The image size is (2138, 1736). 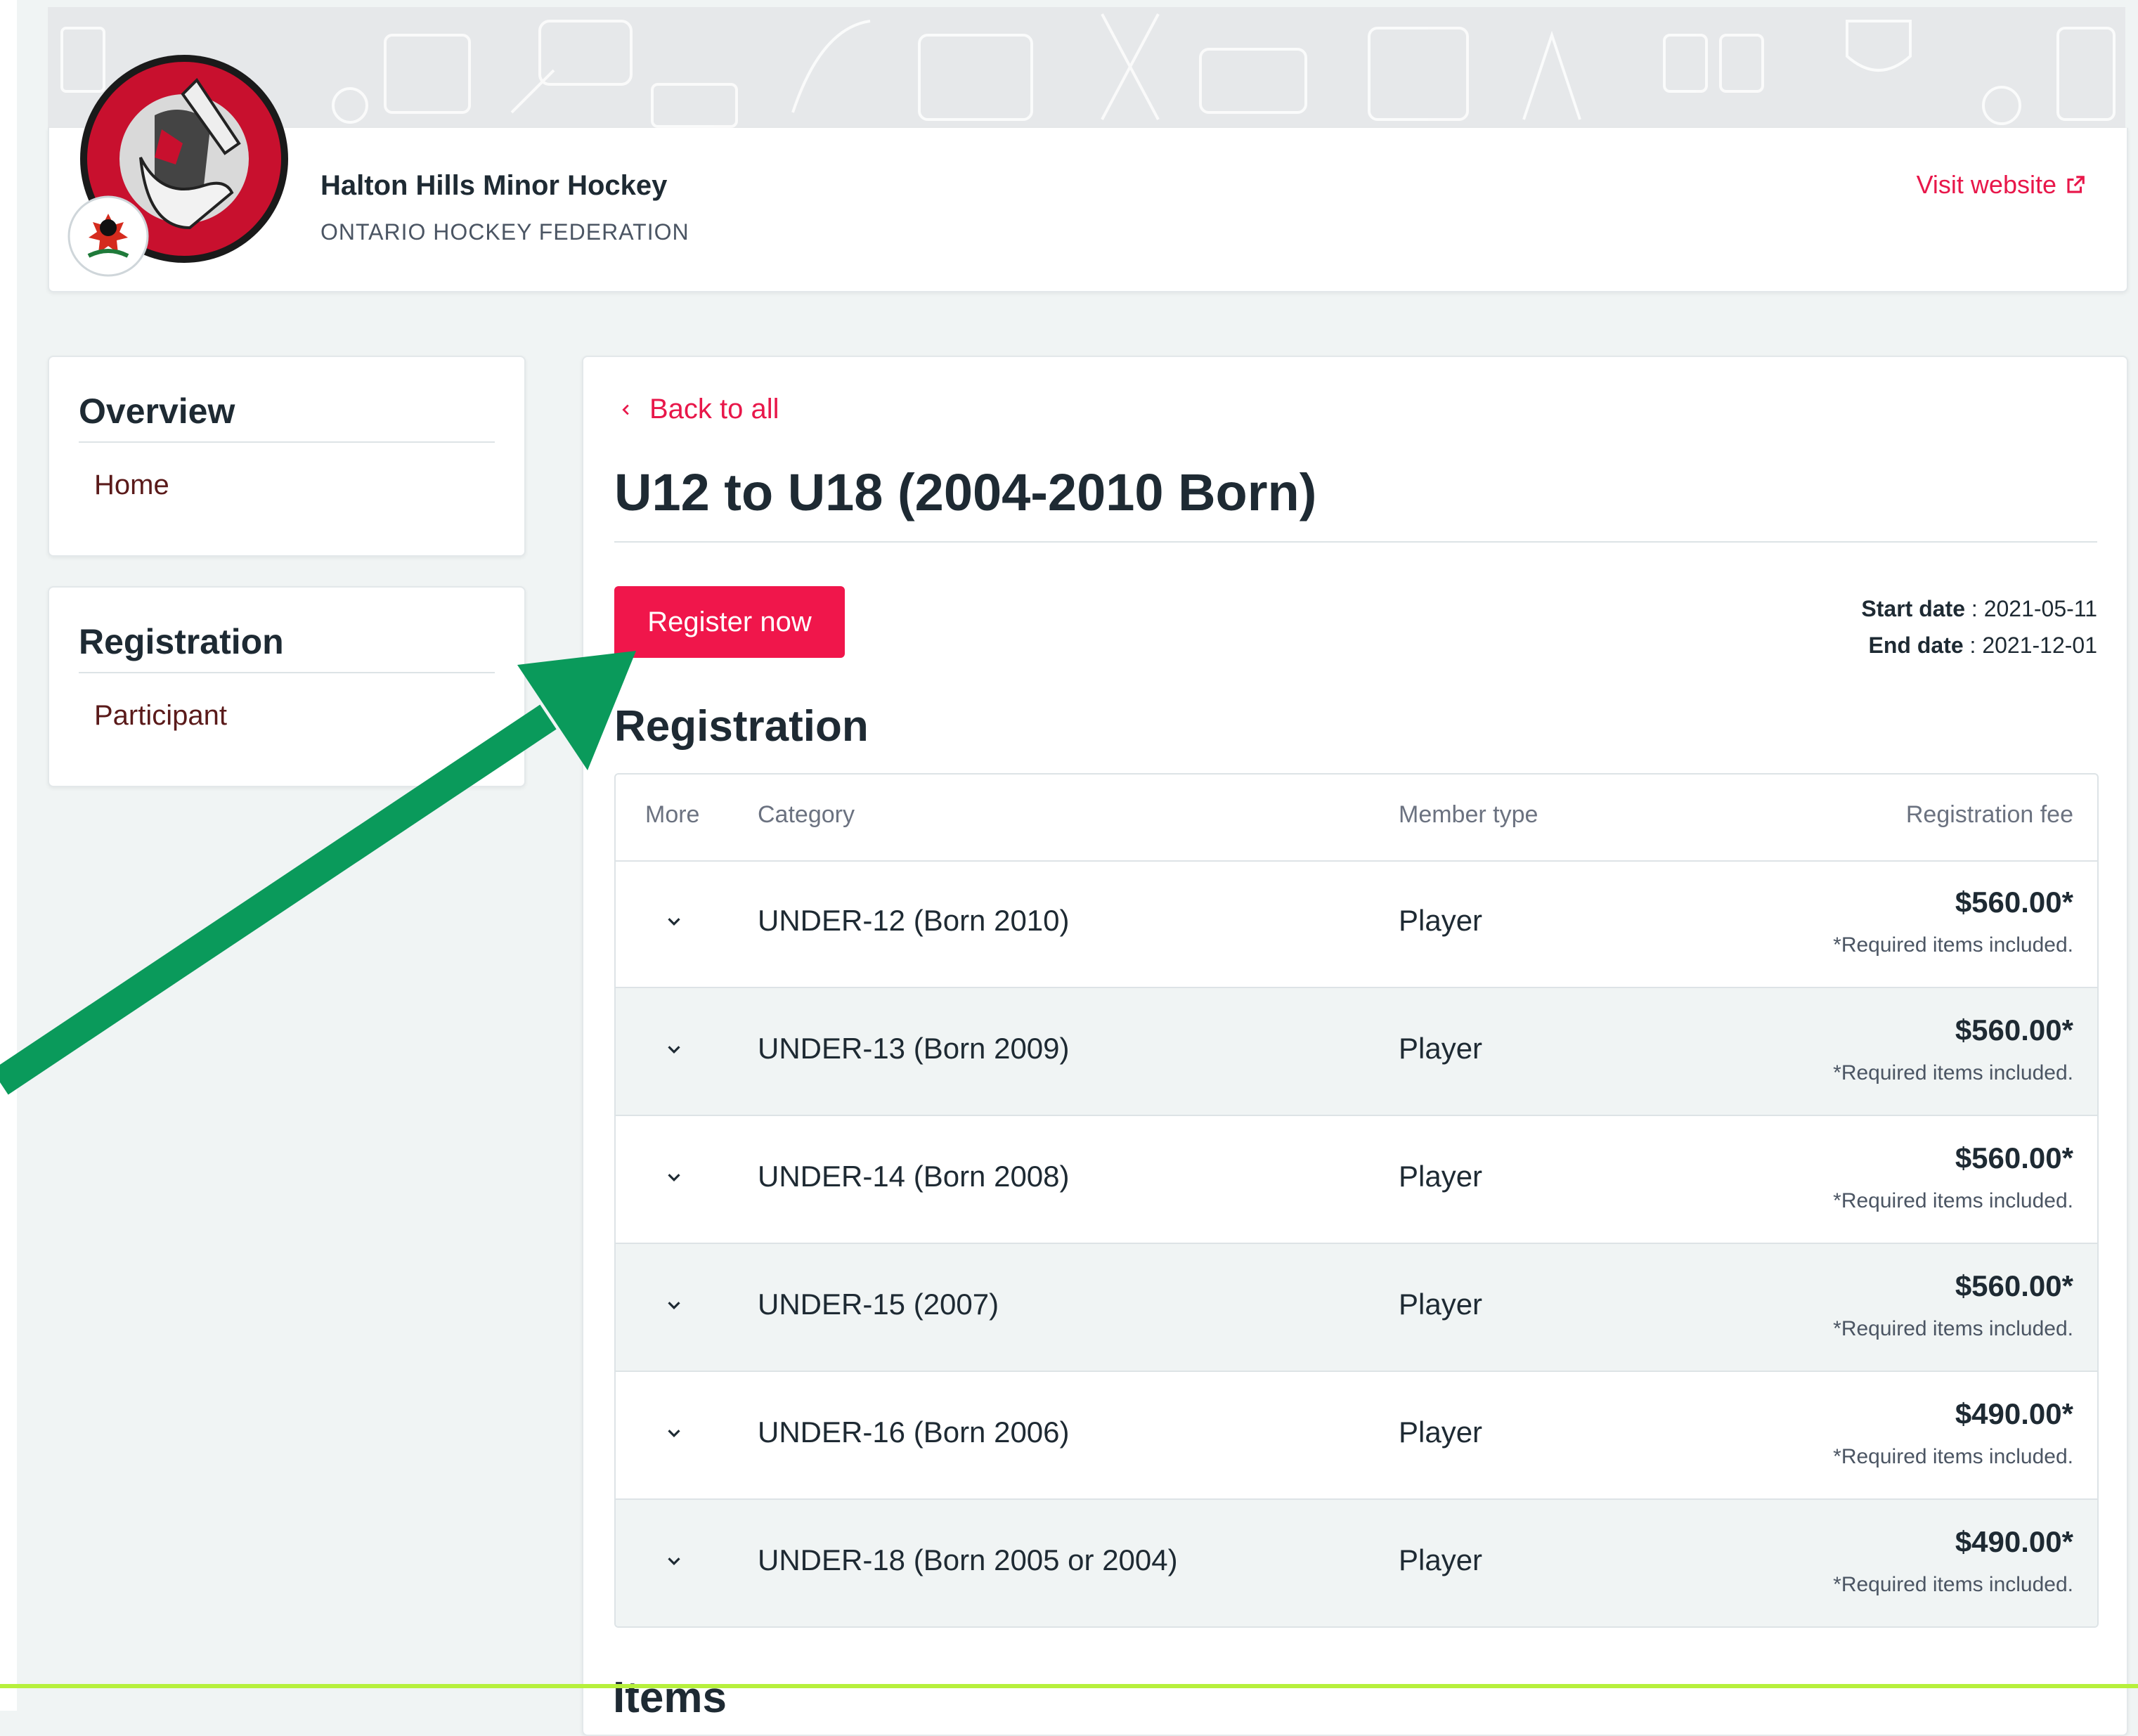 I want to click on org-name: Halton Hills Minor Hockey, so click(x=494, y=185).